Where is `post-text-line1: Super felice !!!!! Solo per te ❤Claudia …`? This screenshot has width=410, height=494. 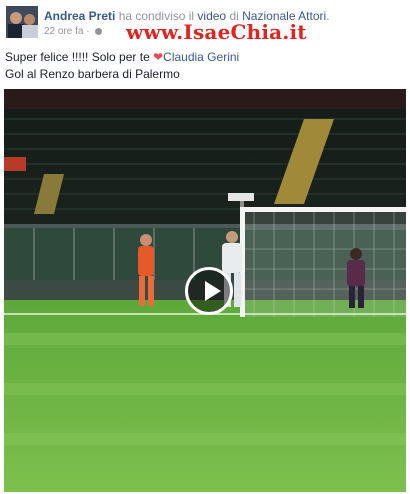
post-text-line1: Super felice !!!!! Solo per te ❤Claudia … is located at coordinates (122, 57).